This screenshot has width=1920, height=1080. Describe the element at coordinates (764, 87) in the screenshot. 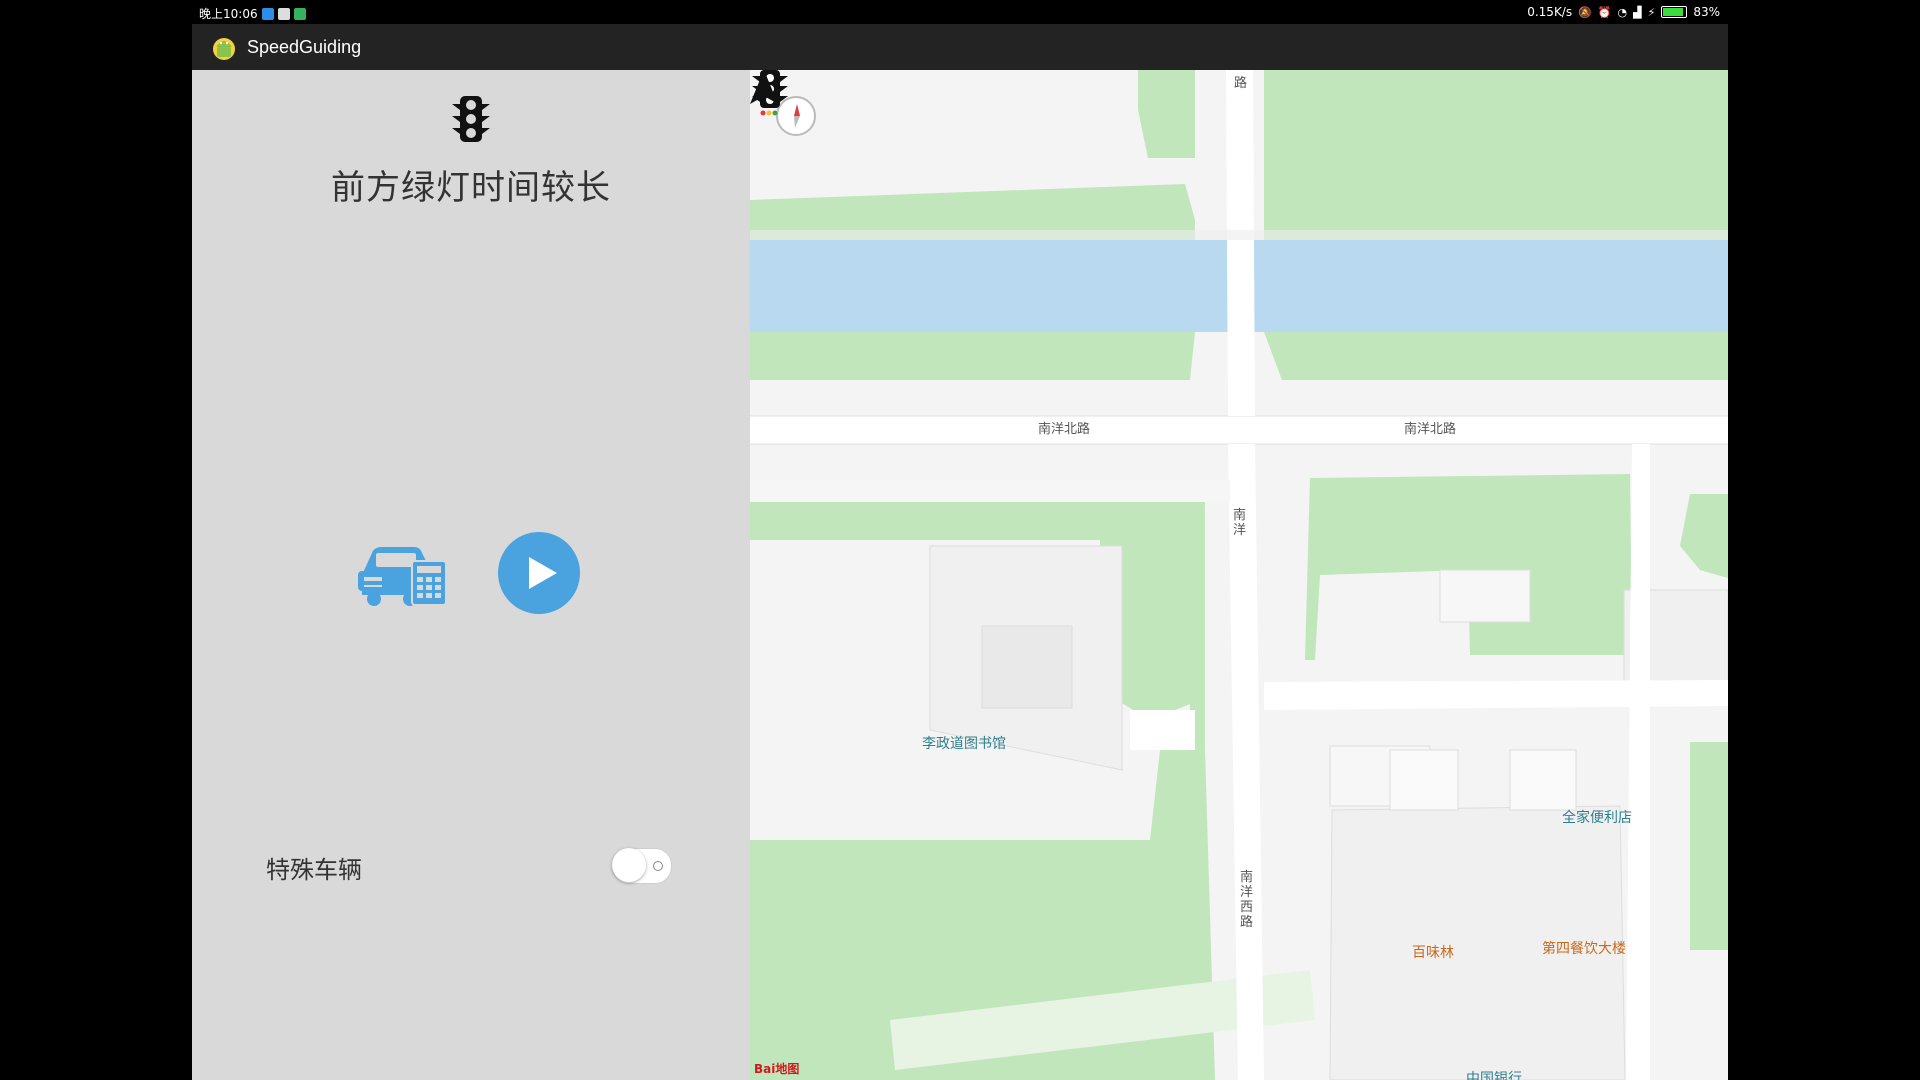

I see `navigation-arrow-icon` at that location.